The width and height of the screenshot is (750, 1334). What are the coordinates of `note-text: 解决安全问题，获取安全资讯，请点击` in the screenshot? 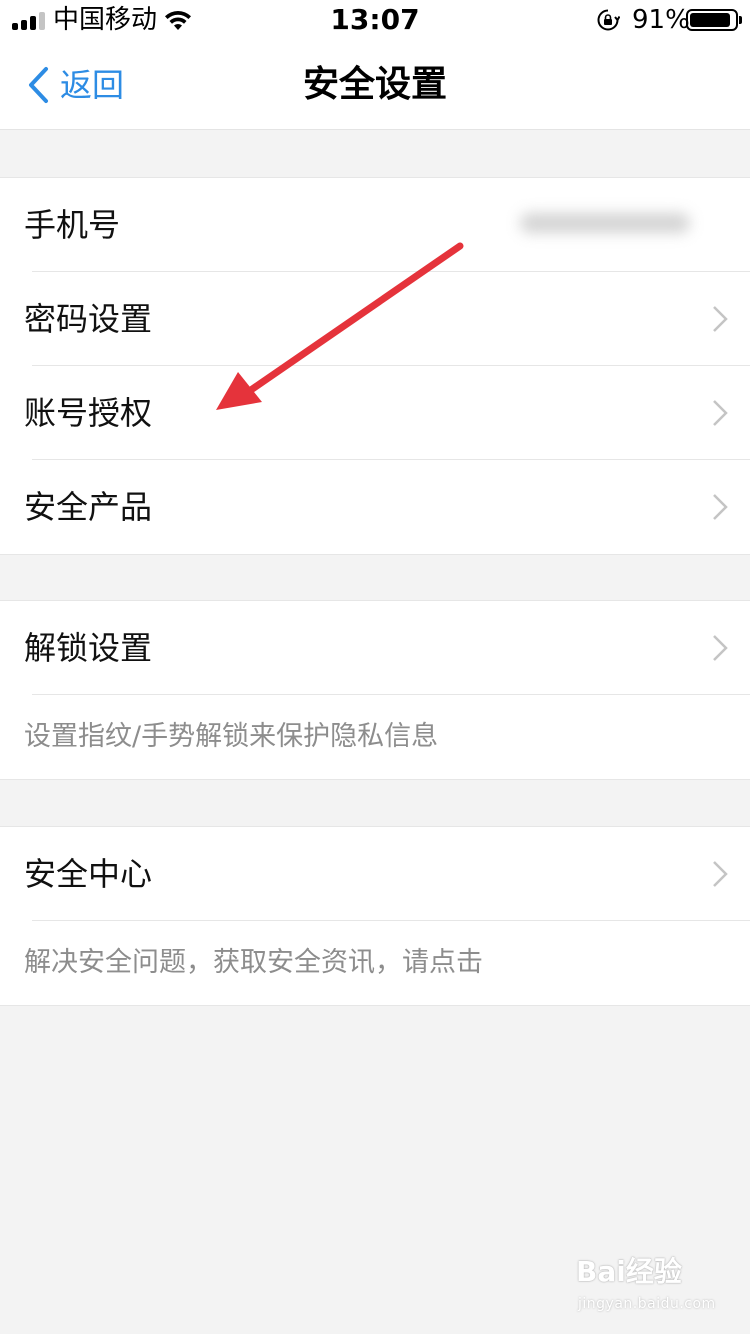 It's located at (253, 962).